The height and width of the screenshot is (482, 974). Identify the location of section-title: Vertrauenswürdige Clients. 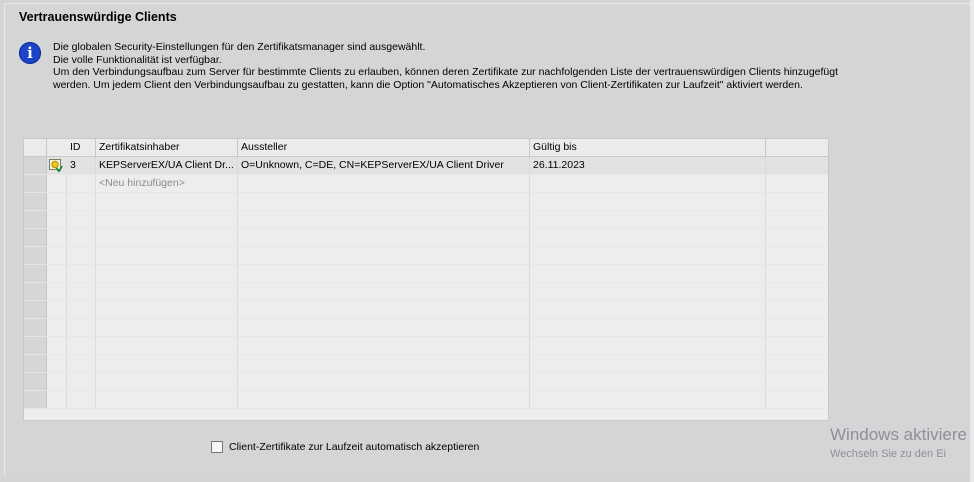
(98, 17).